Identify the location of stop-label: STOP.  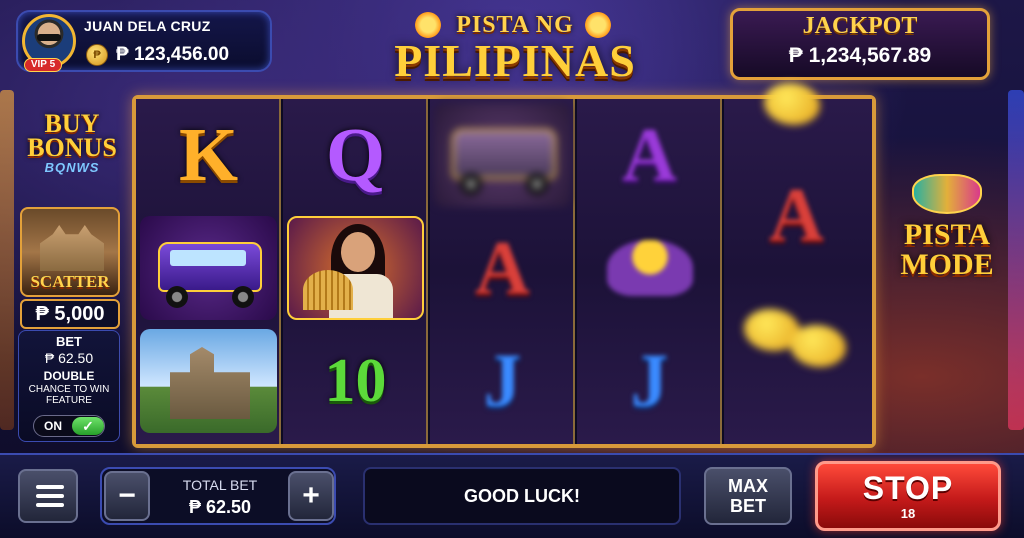
(908, 488).